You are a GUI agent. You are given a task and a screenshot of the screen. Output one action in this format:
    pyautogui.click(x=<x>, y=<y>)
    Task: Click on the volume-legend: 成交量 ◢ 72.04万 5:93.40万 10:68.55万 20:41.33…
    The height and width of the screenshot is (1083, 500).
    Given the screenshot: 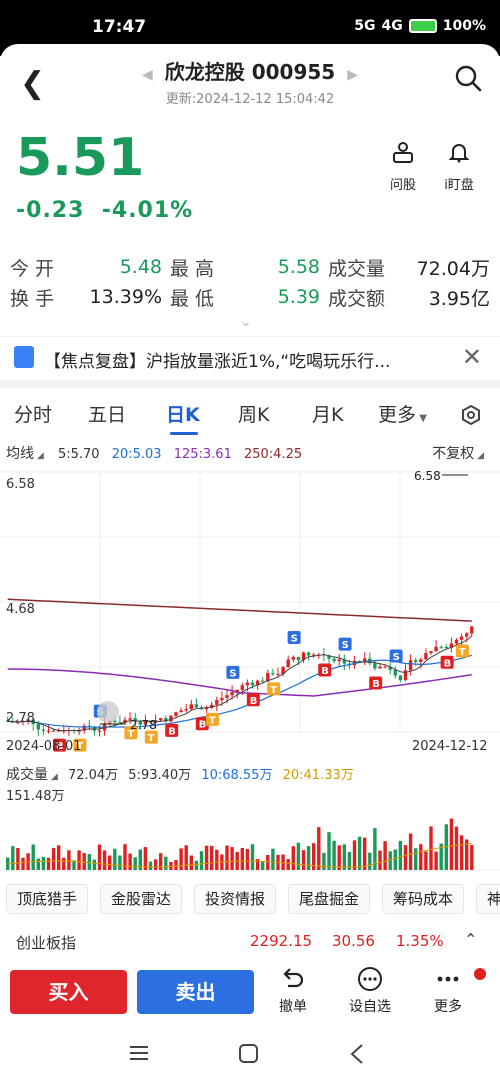 What is the action you would take?
    pyautogui.click(x=180, y=774)
    